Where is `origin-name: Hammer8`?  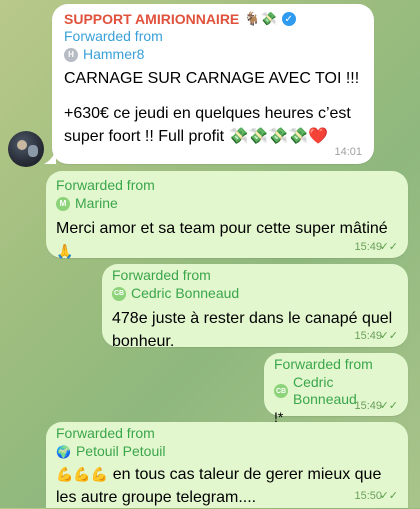 origin-name: Hammer8 is located at coordinates (113, 54).